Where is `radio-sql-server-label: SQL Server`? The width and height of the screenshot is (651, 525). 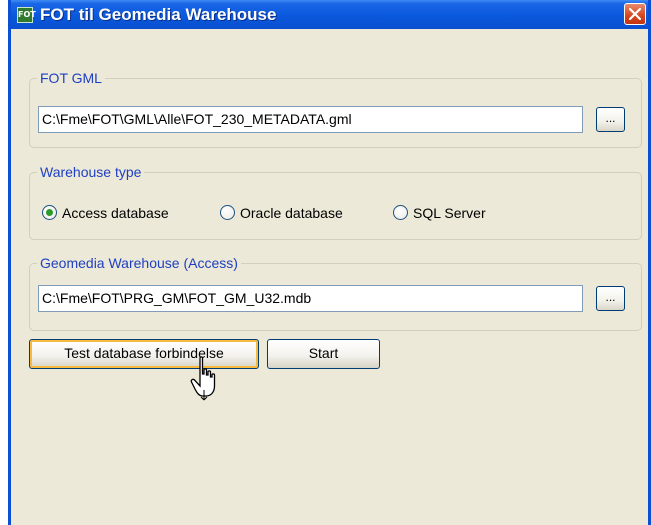 radio-sql-server-label: SQL Server is located at coordinates (449, 213).